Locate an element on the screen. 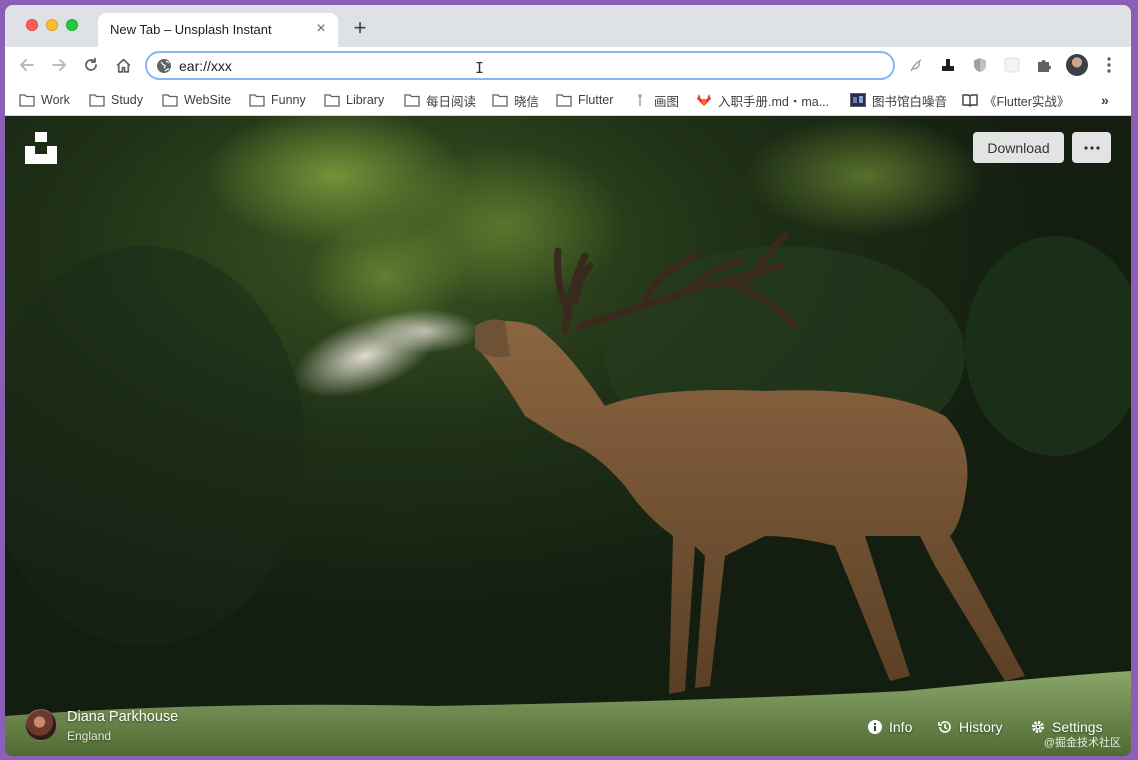 The height and width of the screenshot is (760, 1138). forward-button is located at coordinates (59, 65).